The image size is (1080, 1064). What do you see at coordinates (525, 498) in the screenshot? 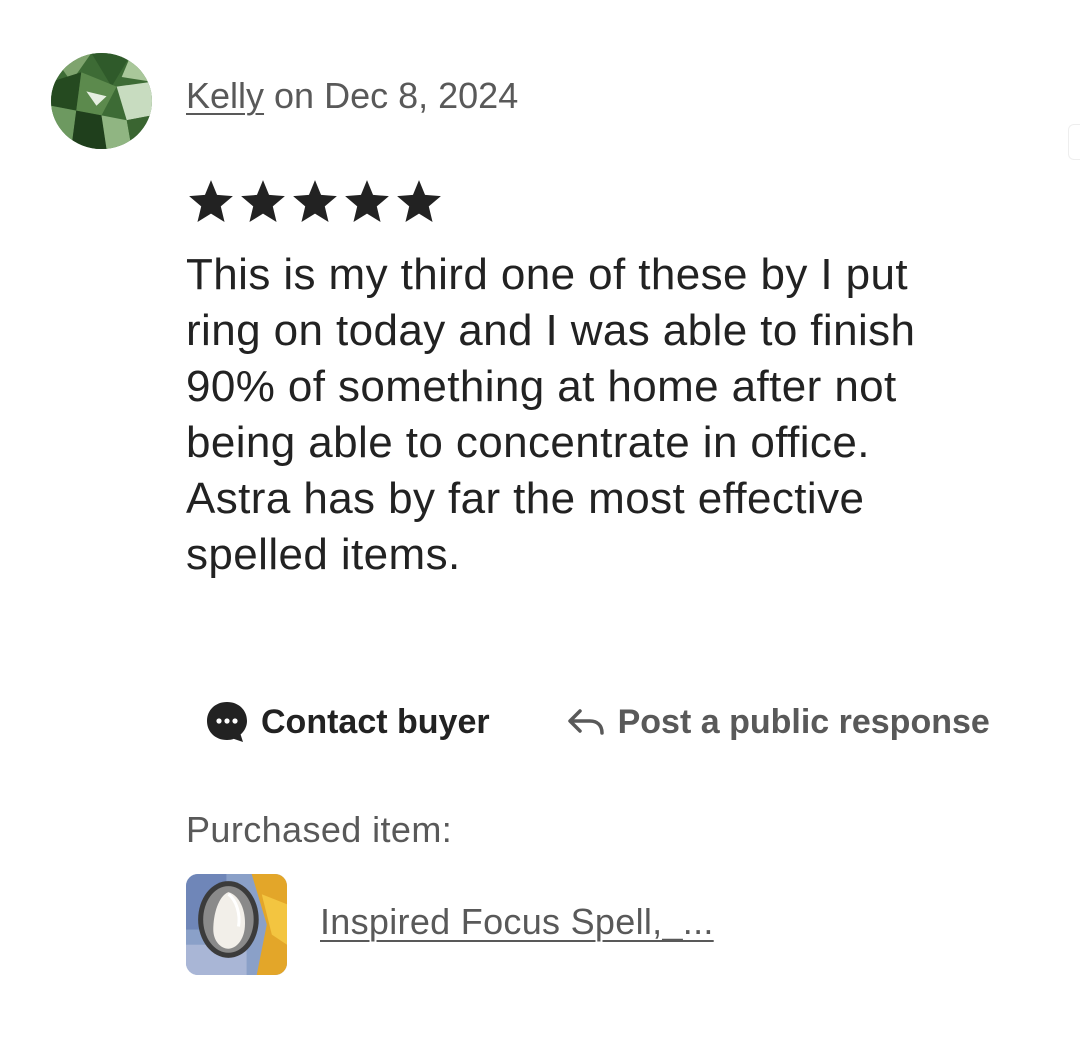
I see `review-text-line: Astra has by far the most effective` at bounding box center [525, 498].